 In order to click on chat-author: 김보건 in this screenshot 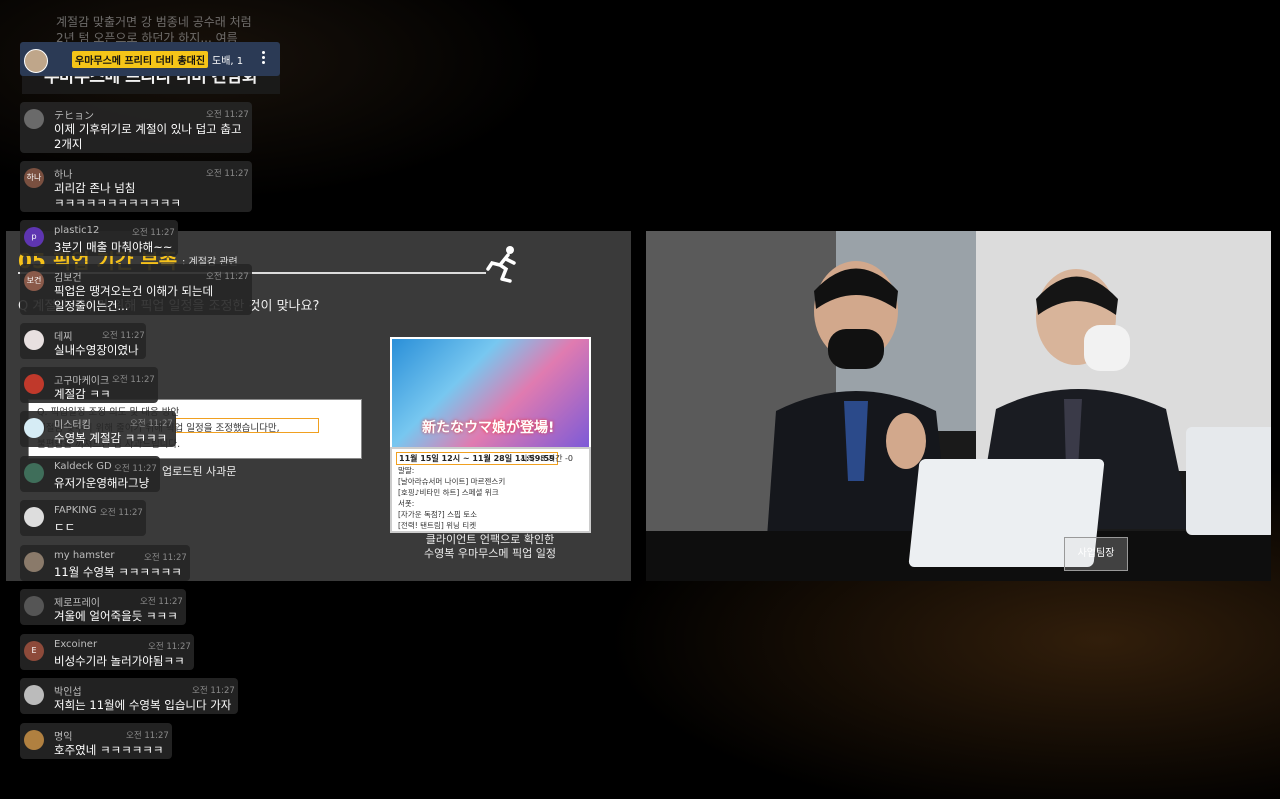, I will do `click(68, 278)`.